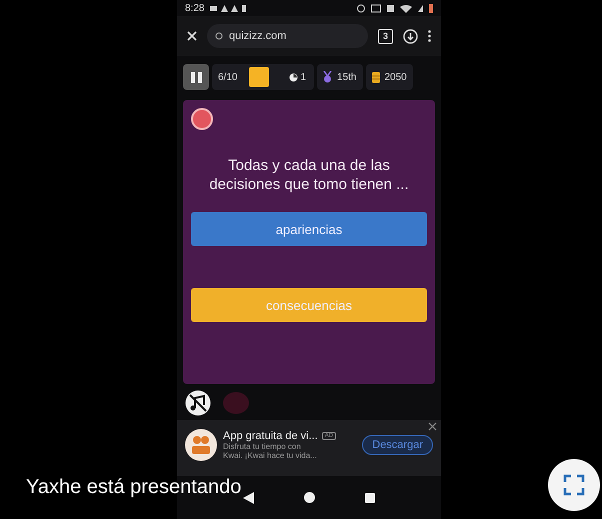 The height and width of the screenshot is (519, 602). What do you see at coordinates (431, 8) in the screenshot?
I see `battery-icon` at bounding box center [431, 8].